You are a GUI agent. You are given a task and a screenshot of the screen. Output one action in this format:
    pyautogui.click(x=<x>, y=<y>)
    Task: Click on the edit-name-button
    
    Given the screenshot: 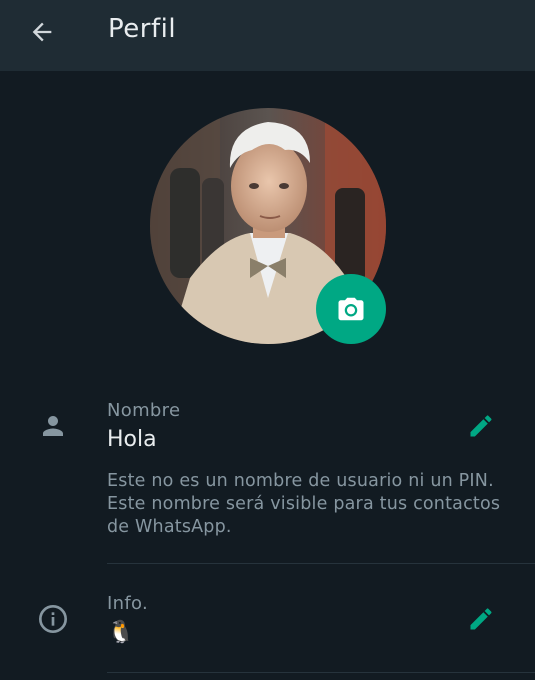 What is the action you would take?
    pyautogui.click(x=481, y=426)
    